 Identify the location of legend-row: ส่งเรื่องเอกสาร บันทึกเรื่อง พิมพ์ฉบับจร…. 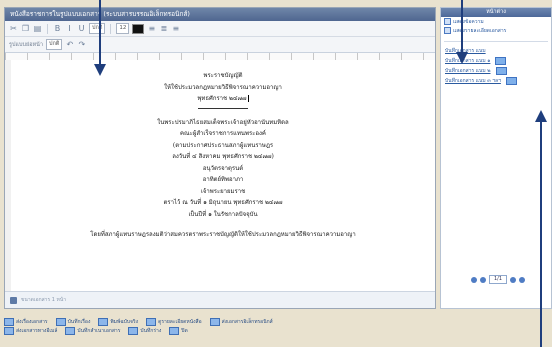
(164, 321).